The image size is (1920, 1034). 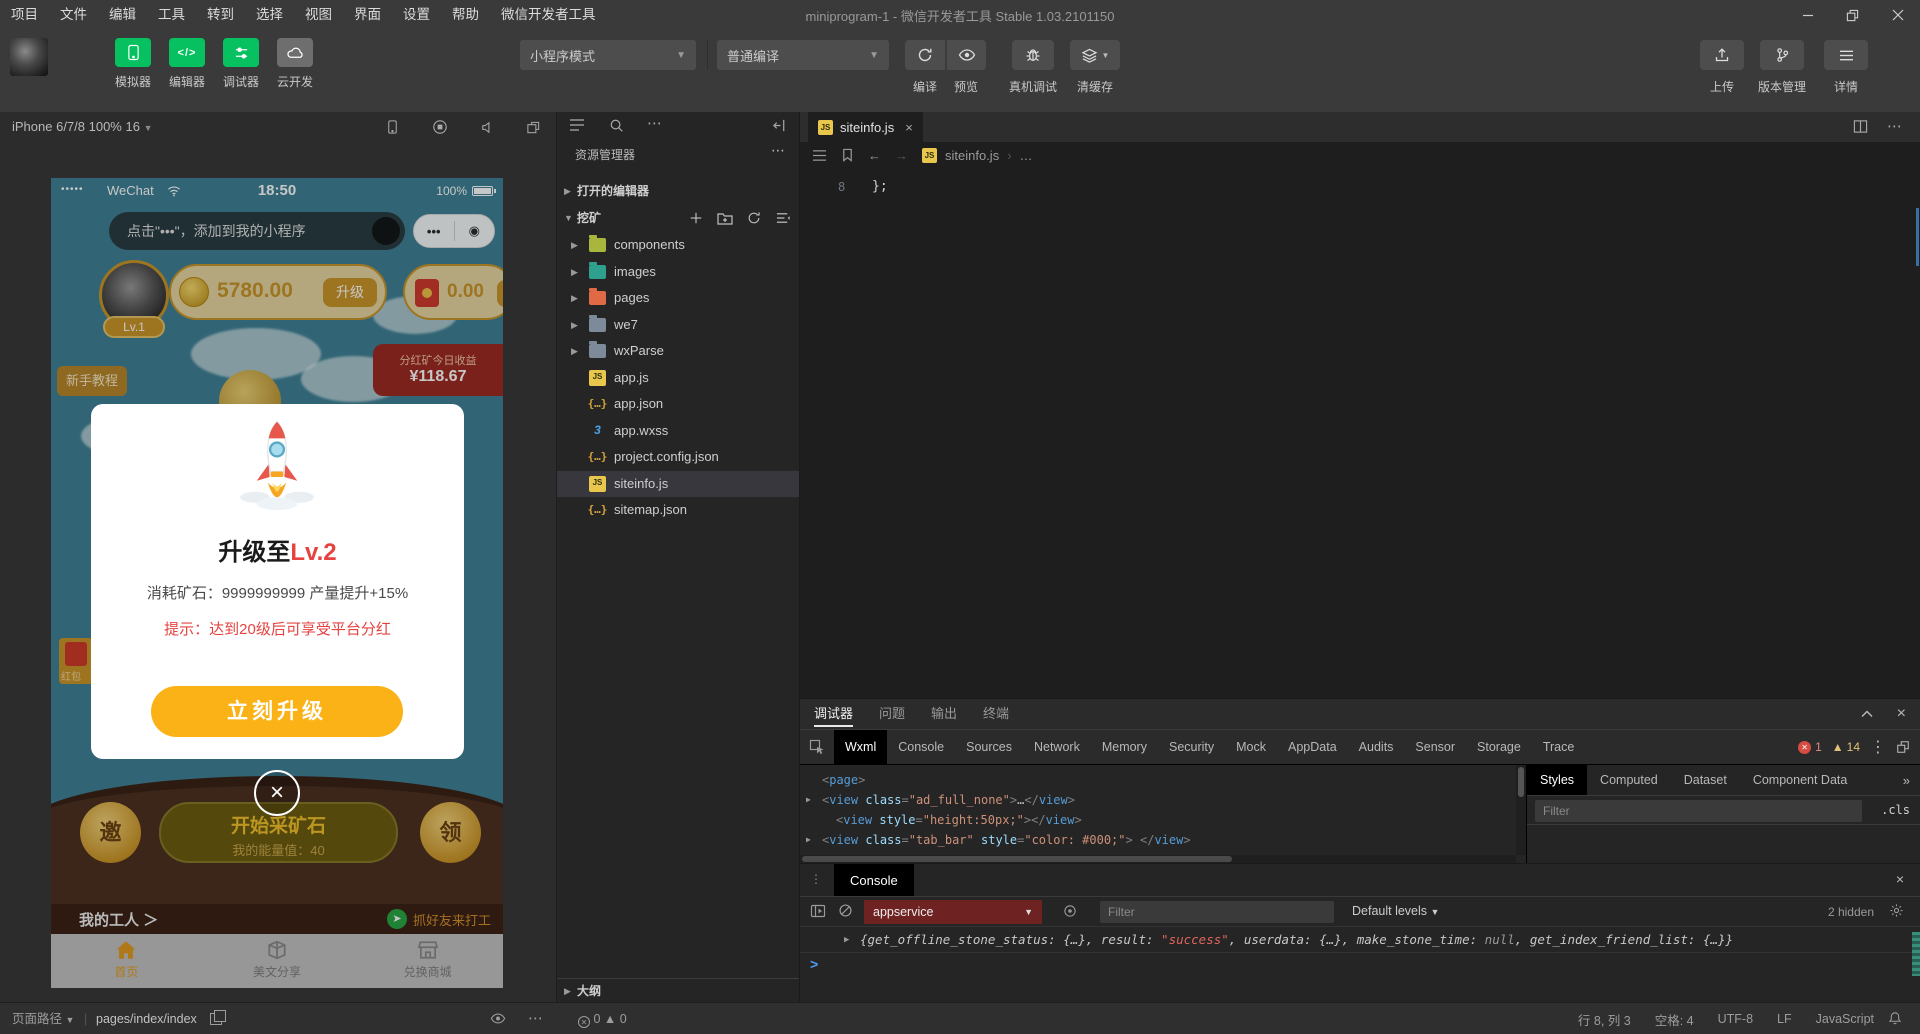 I want to click on explorer-more-icon: ⋯, so click(x=778, y=150).